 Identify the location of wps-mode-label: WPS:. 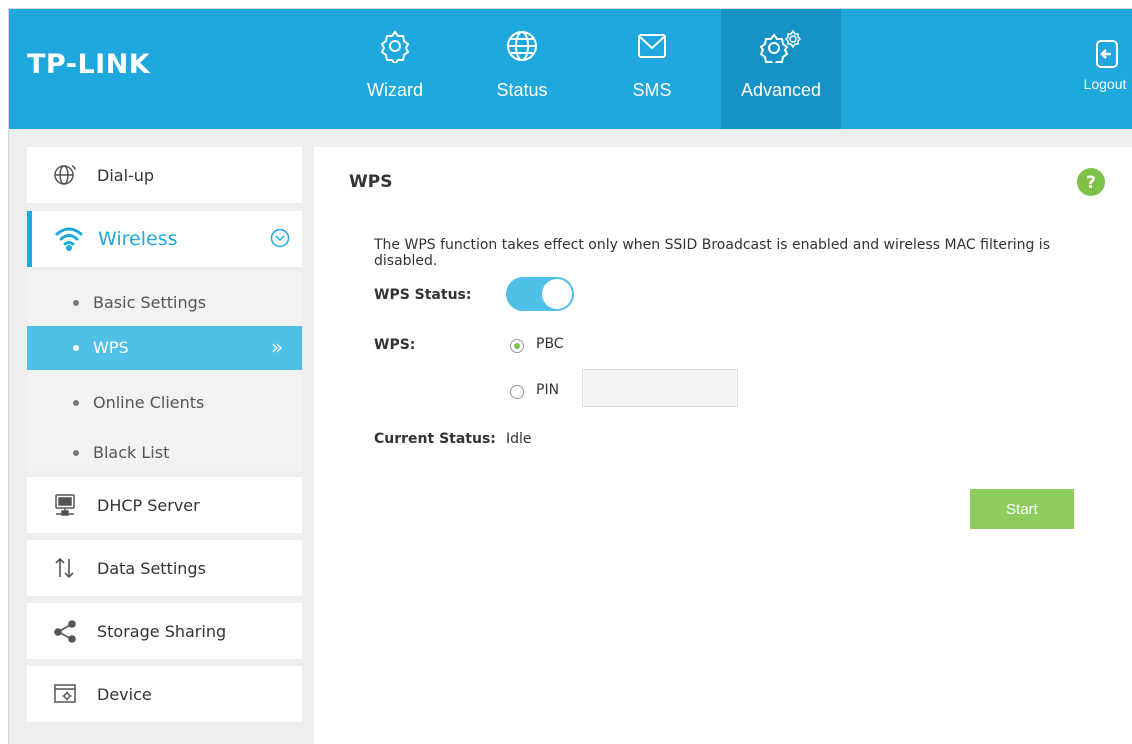
(395, 345).